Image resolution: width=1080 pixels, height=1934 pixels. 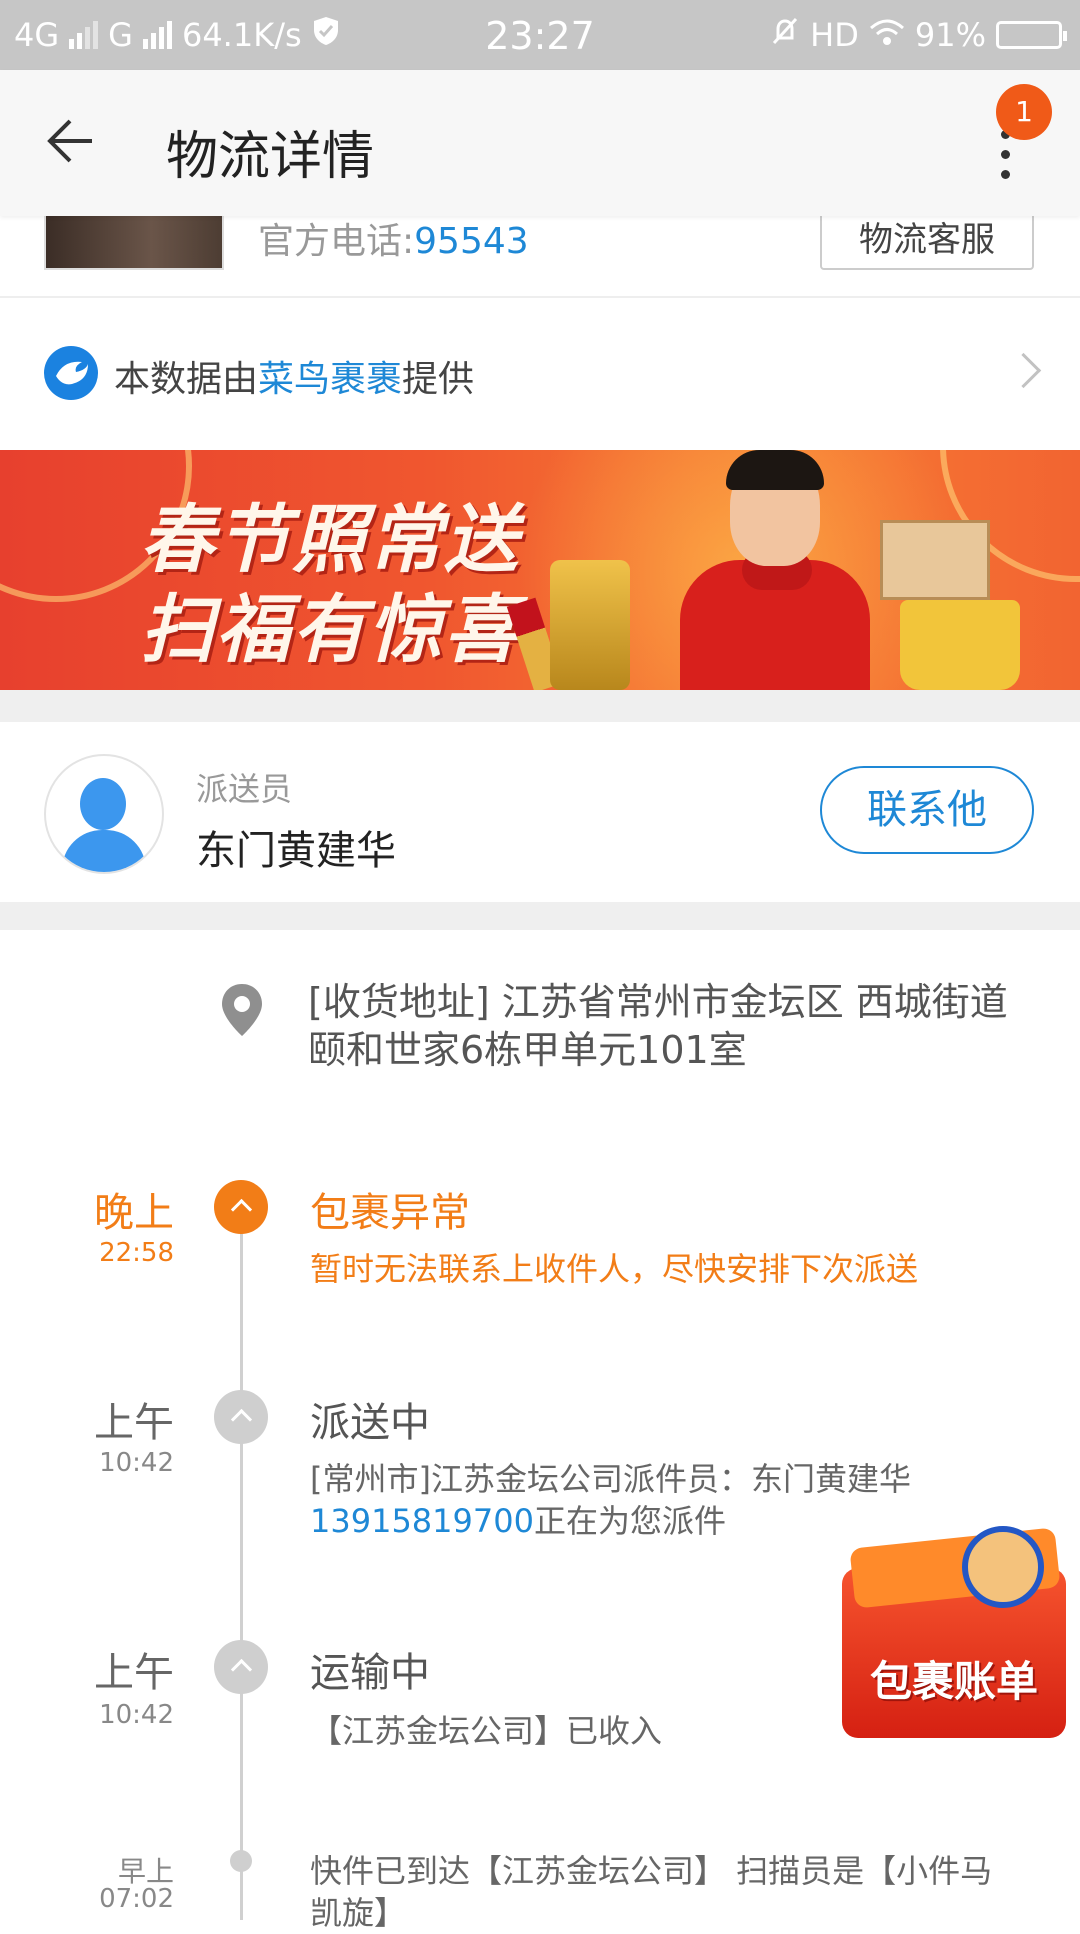 I want to click on event-period: 晚上, so click(x=134, y=1213).